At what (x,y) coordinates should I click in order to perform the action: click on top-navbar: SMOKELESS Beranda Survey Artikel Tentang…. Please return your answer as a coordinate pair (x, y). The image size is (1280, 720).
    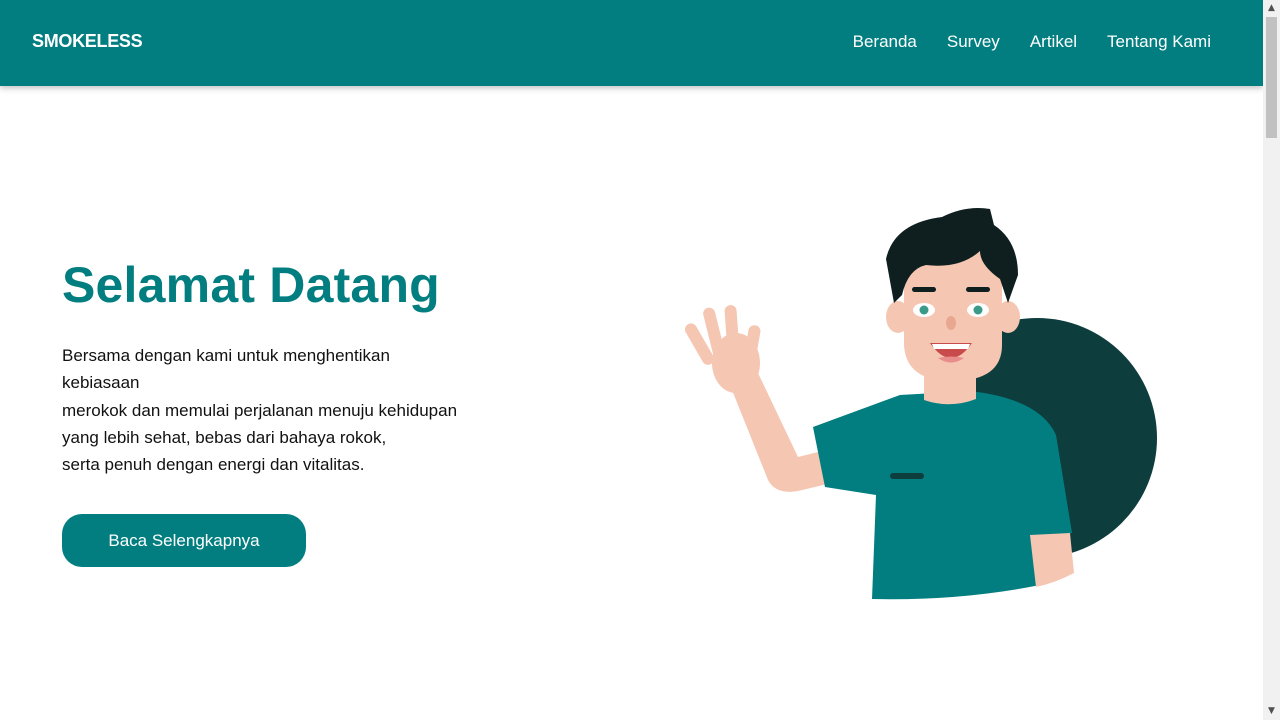
    Looking at the image, I should click on (631, 43).